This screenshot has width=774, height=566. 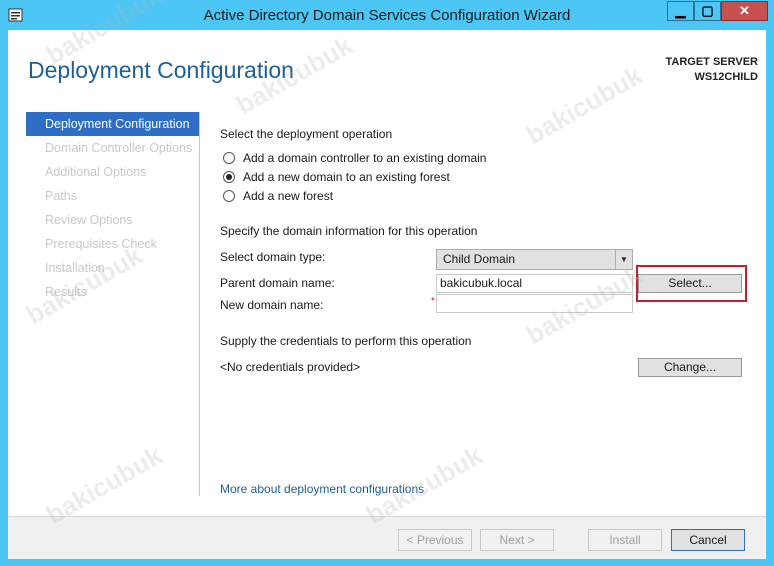 What do you see at coordinates (726, 77) in the screenshot?
I see `target-server-name: WS12CHILD` at bounding box center [726, 77].